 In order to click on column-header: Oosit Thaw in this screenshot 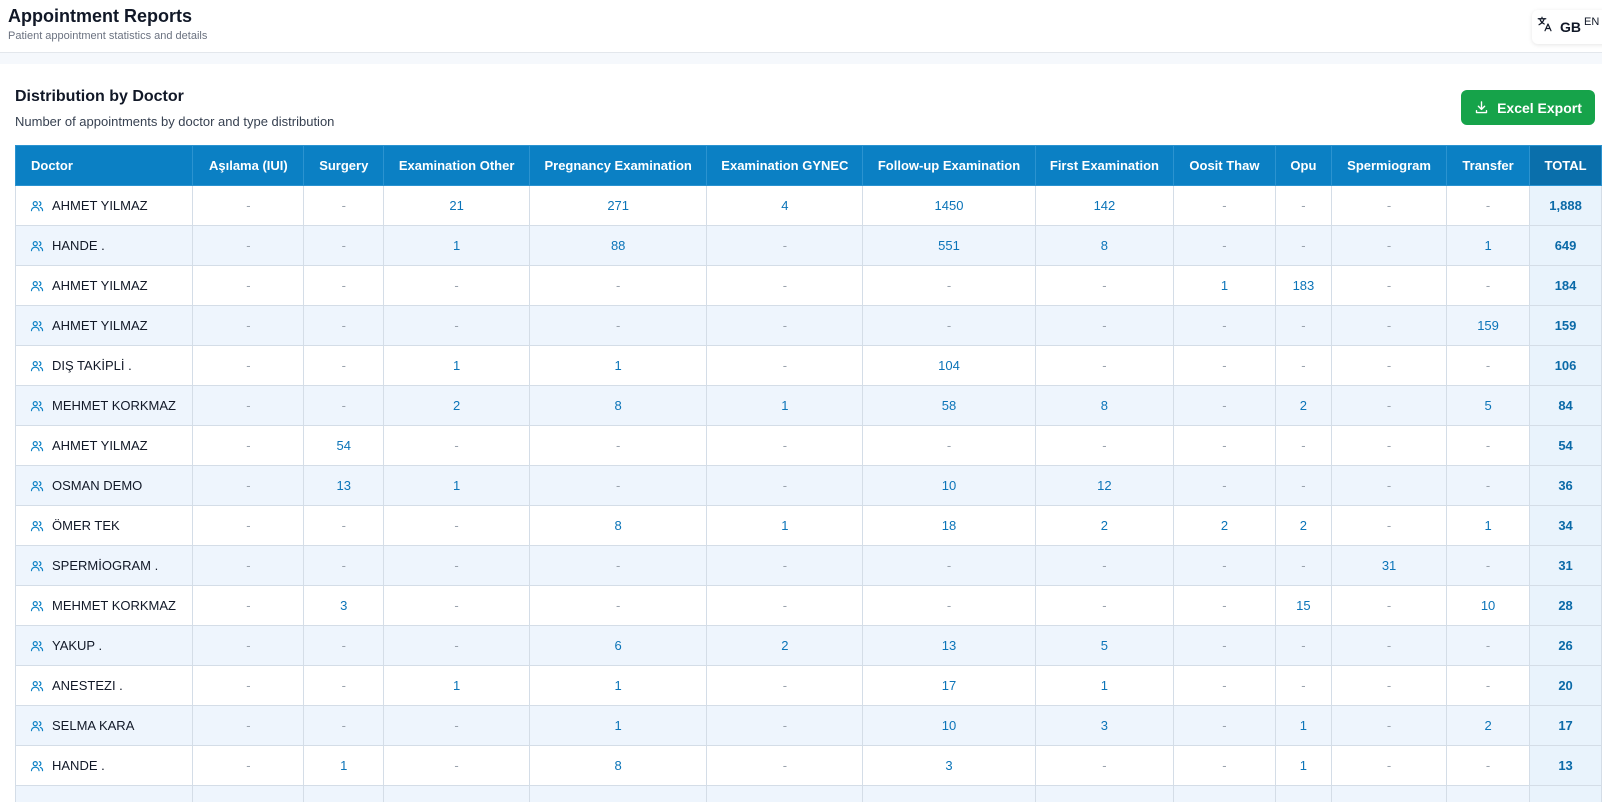, I will do `click(1224, 165)`.